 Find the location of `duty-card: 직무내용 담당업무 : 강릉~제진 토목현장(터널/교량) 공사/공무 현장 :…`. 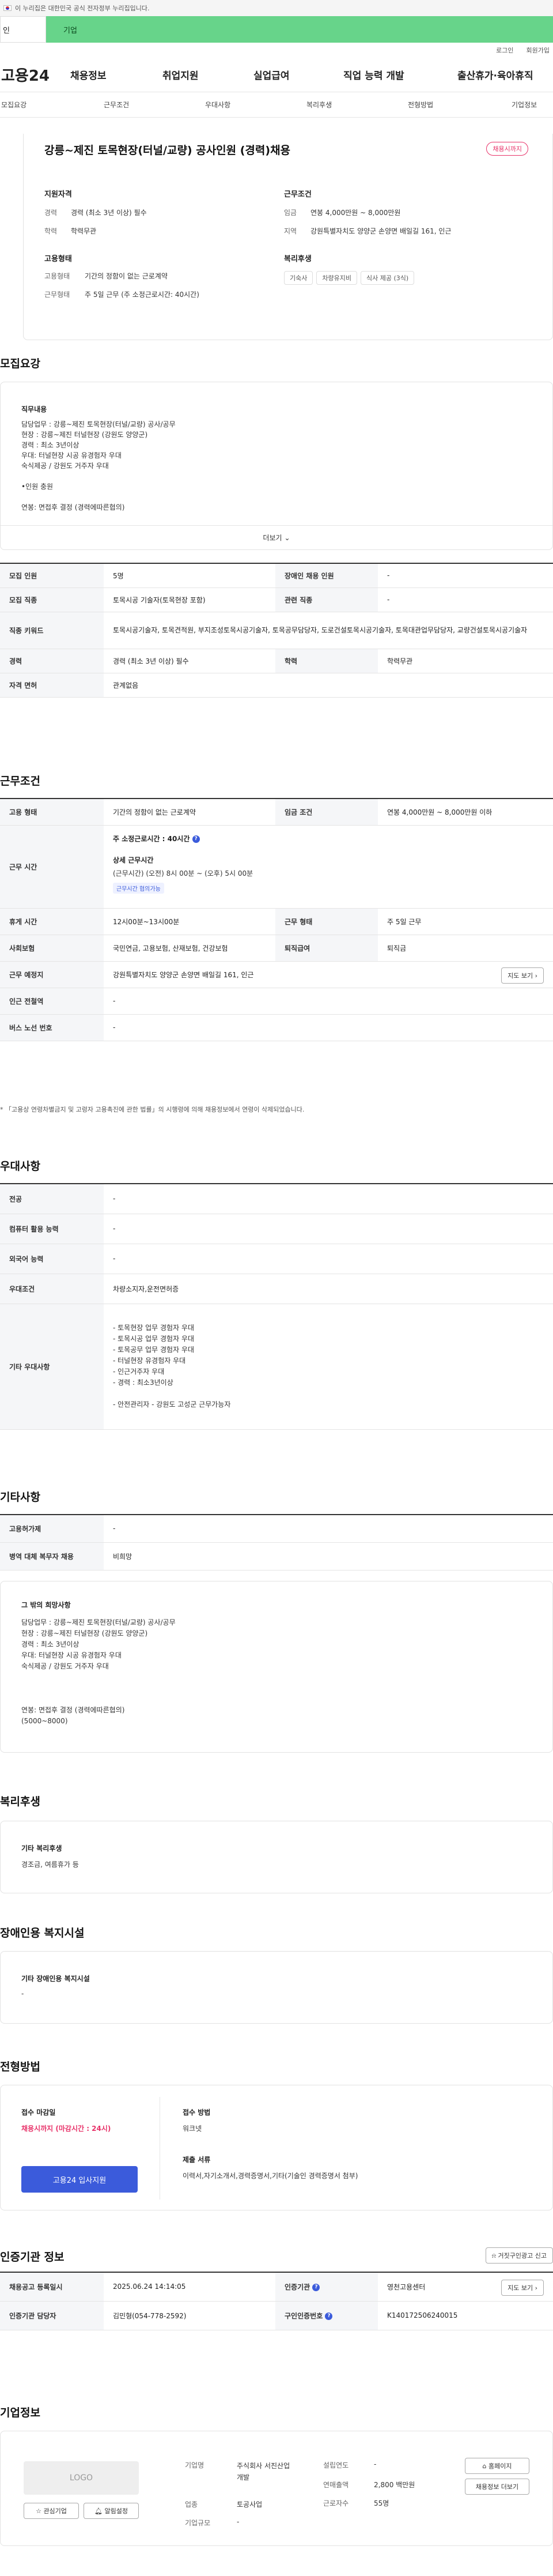

duty-card: 직무내용 담당업무 : 강릉~제진 토목현장(터널/교량) 공사/공무 현장 :… is located at coordinates (276, 466).